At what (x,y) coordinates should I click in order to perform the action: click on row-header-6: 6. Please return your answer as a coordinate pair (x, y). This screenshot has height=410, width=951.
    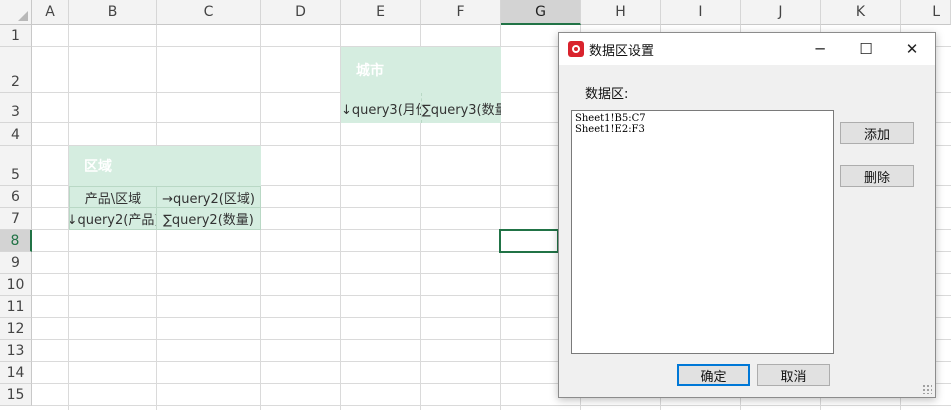
    Looking at the image, I should click on (16, 197).